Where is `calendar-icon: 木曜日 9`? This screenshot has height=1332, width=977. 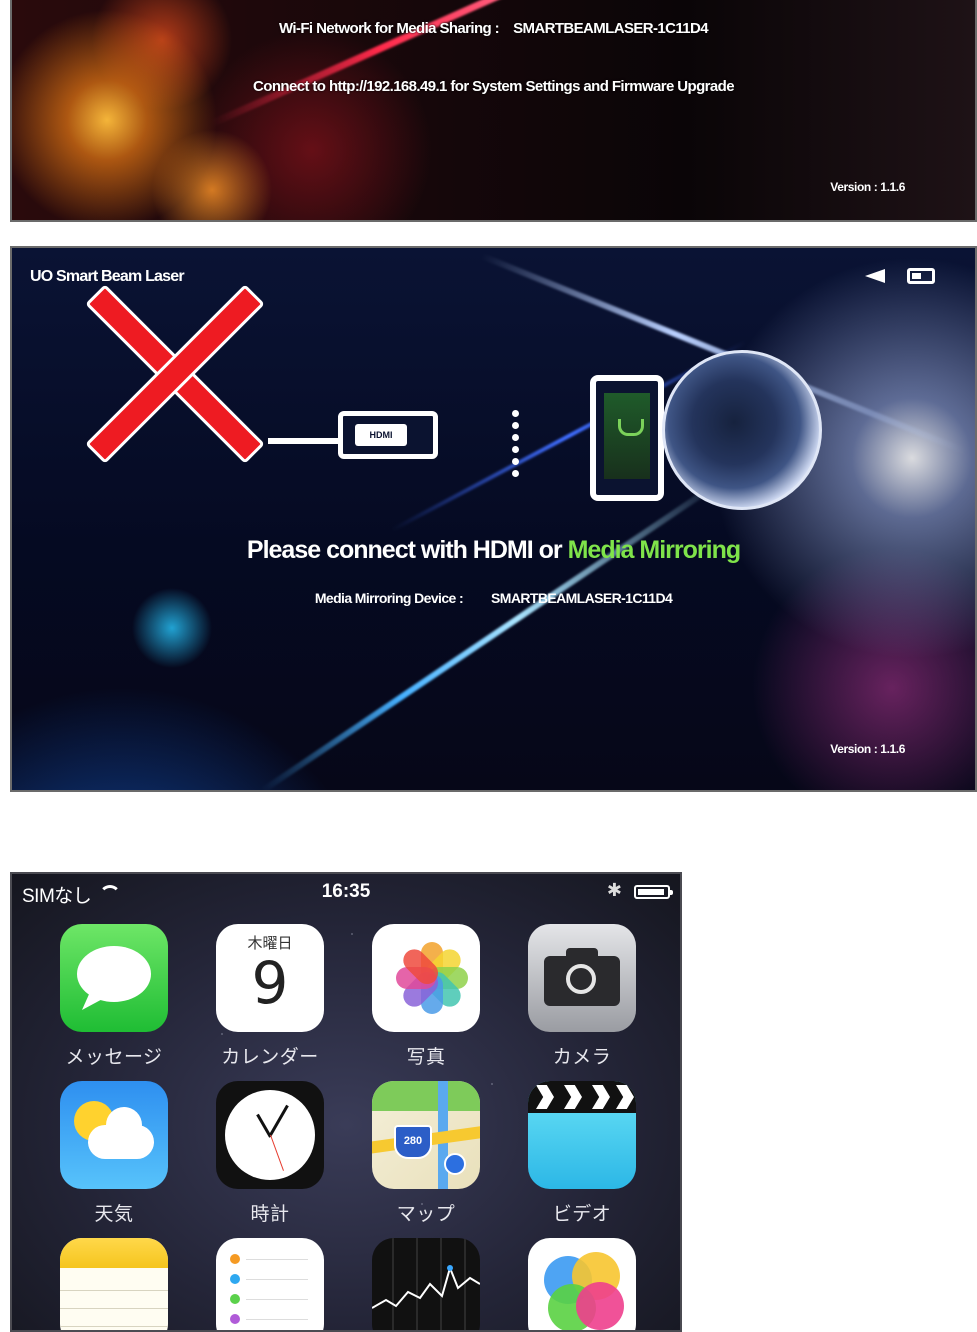
calendar-icon: 木曜日 9 is located at coordinates (270, 978).